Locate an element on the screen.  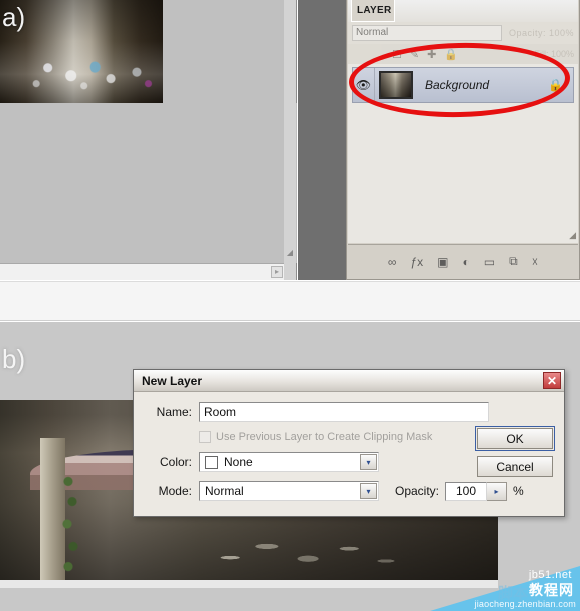
add-layer-mask-icon: ▣ is located at coordinates (442, 262).